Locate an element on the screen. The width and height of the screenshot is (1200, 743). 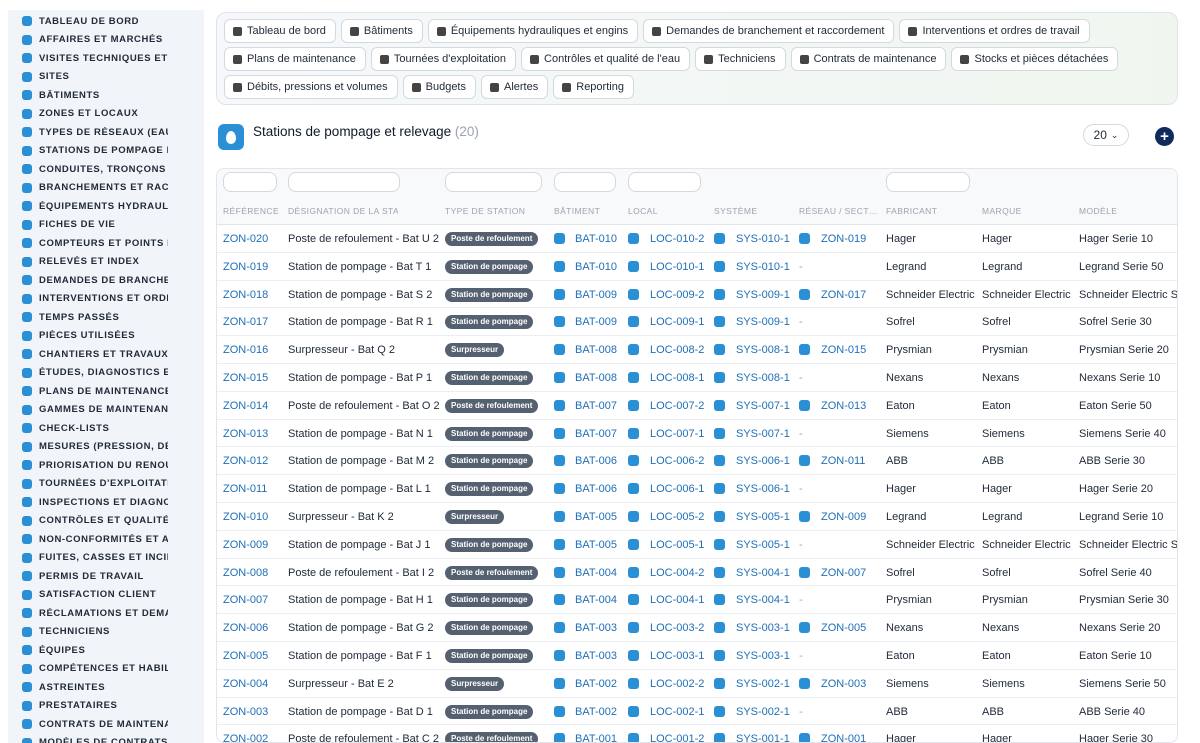
local-link: LOC-009-1 is located at coordinates (677, 322).